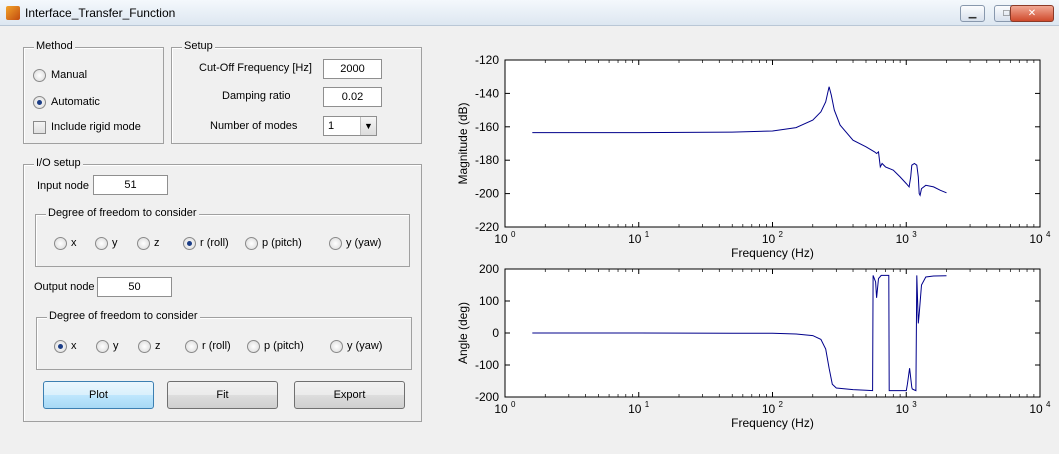  What do you see at coordinates (74, 243) in the screenshot?
I see `input-dof-x-label: x` at bounding box center [74, 243].